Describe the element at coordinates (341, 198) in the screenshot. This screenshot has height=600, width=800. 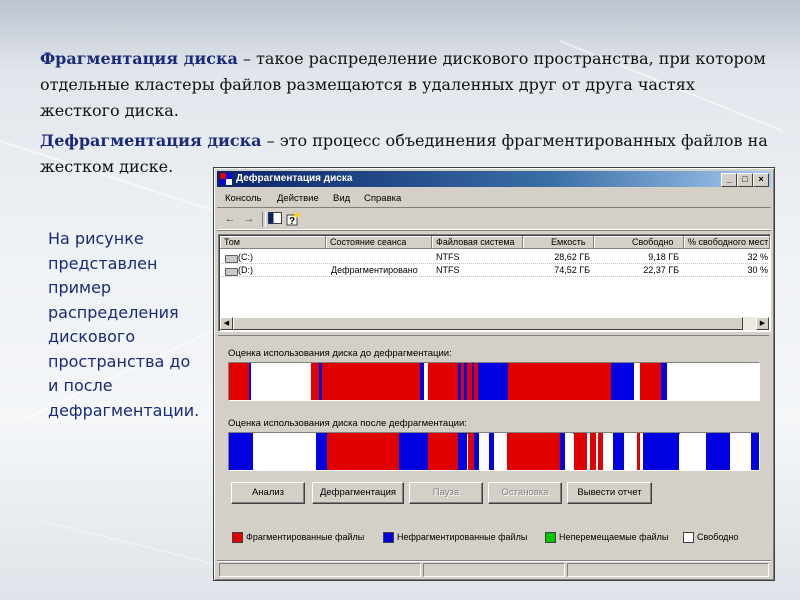
I see `menu-view: Вид` at that location.